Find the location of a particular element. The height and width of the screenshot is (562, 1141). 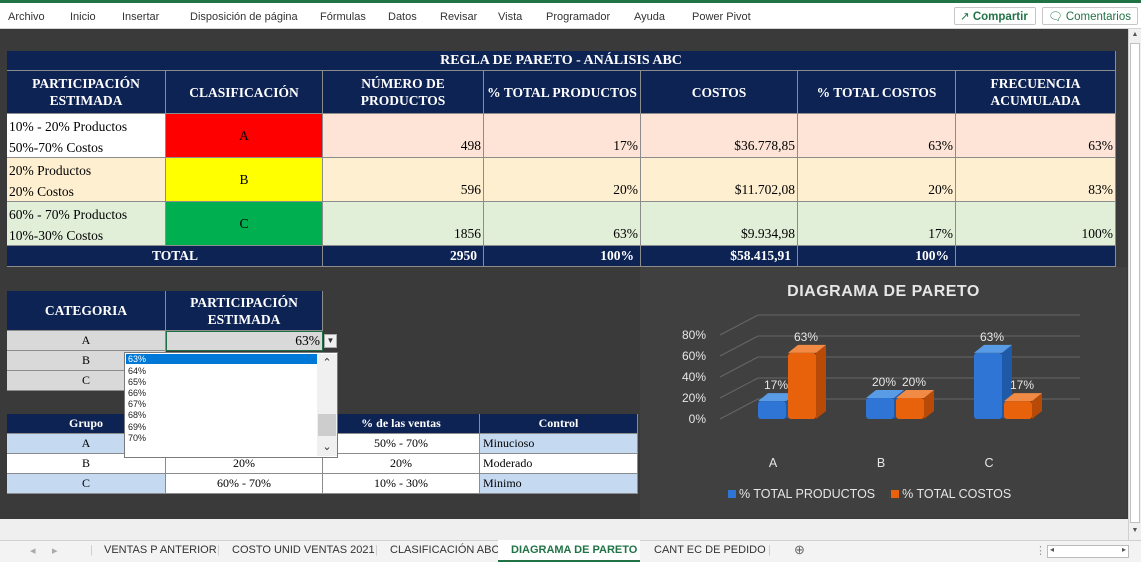

row-a-pct-productos: 17% is located at coordinates (562, 136).